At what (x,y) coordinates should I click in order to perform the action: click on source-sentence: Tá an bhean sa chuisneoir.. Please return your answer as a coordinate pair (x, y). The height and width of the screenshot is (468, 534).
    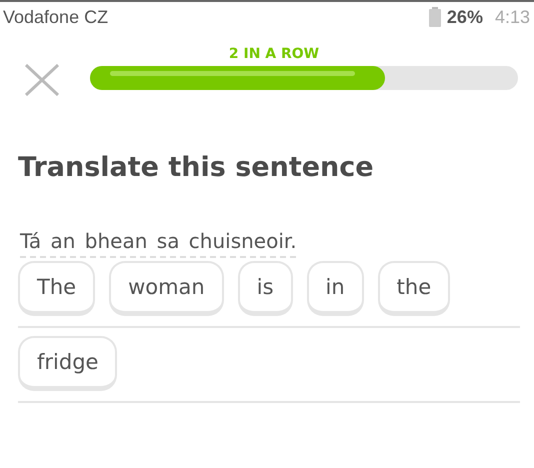
    Looking at the image, I should click on (159, 241).